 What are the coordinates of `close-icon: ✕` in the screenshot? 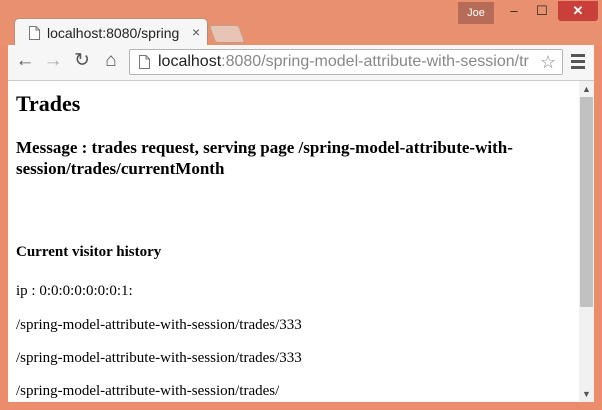 It's located at (578, 11).